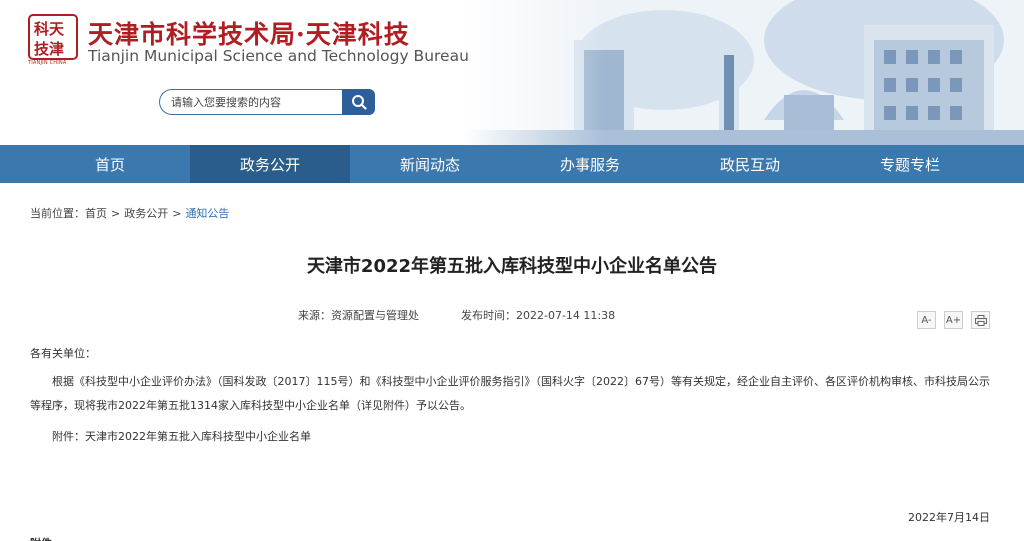  I want to click on nav-item-home: 首页, so click(110, 164).